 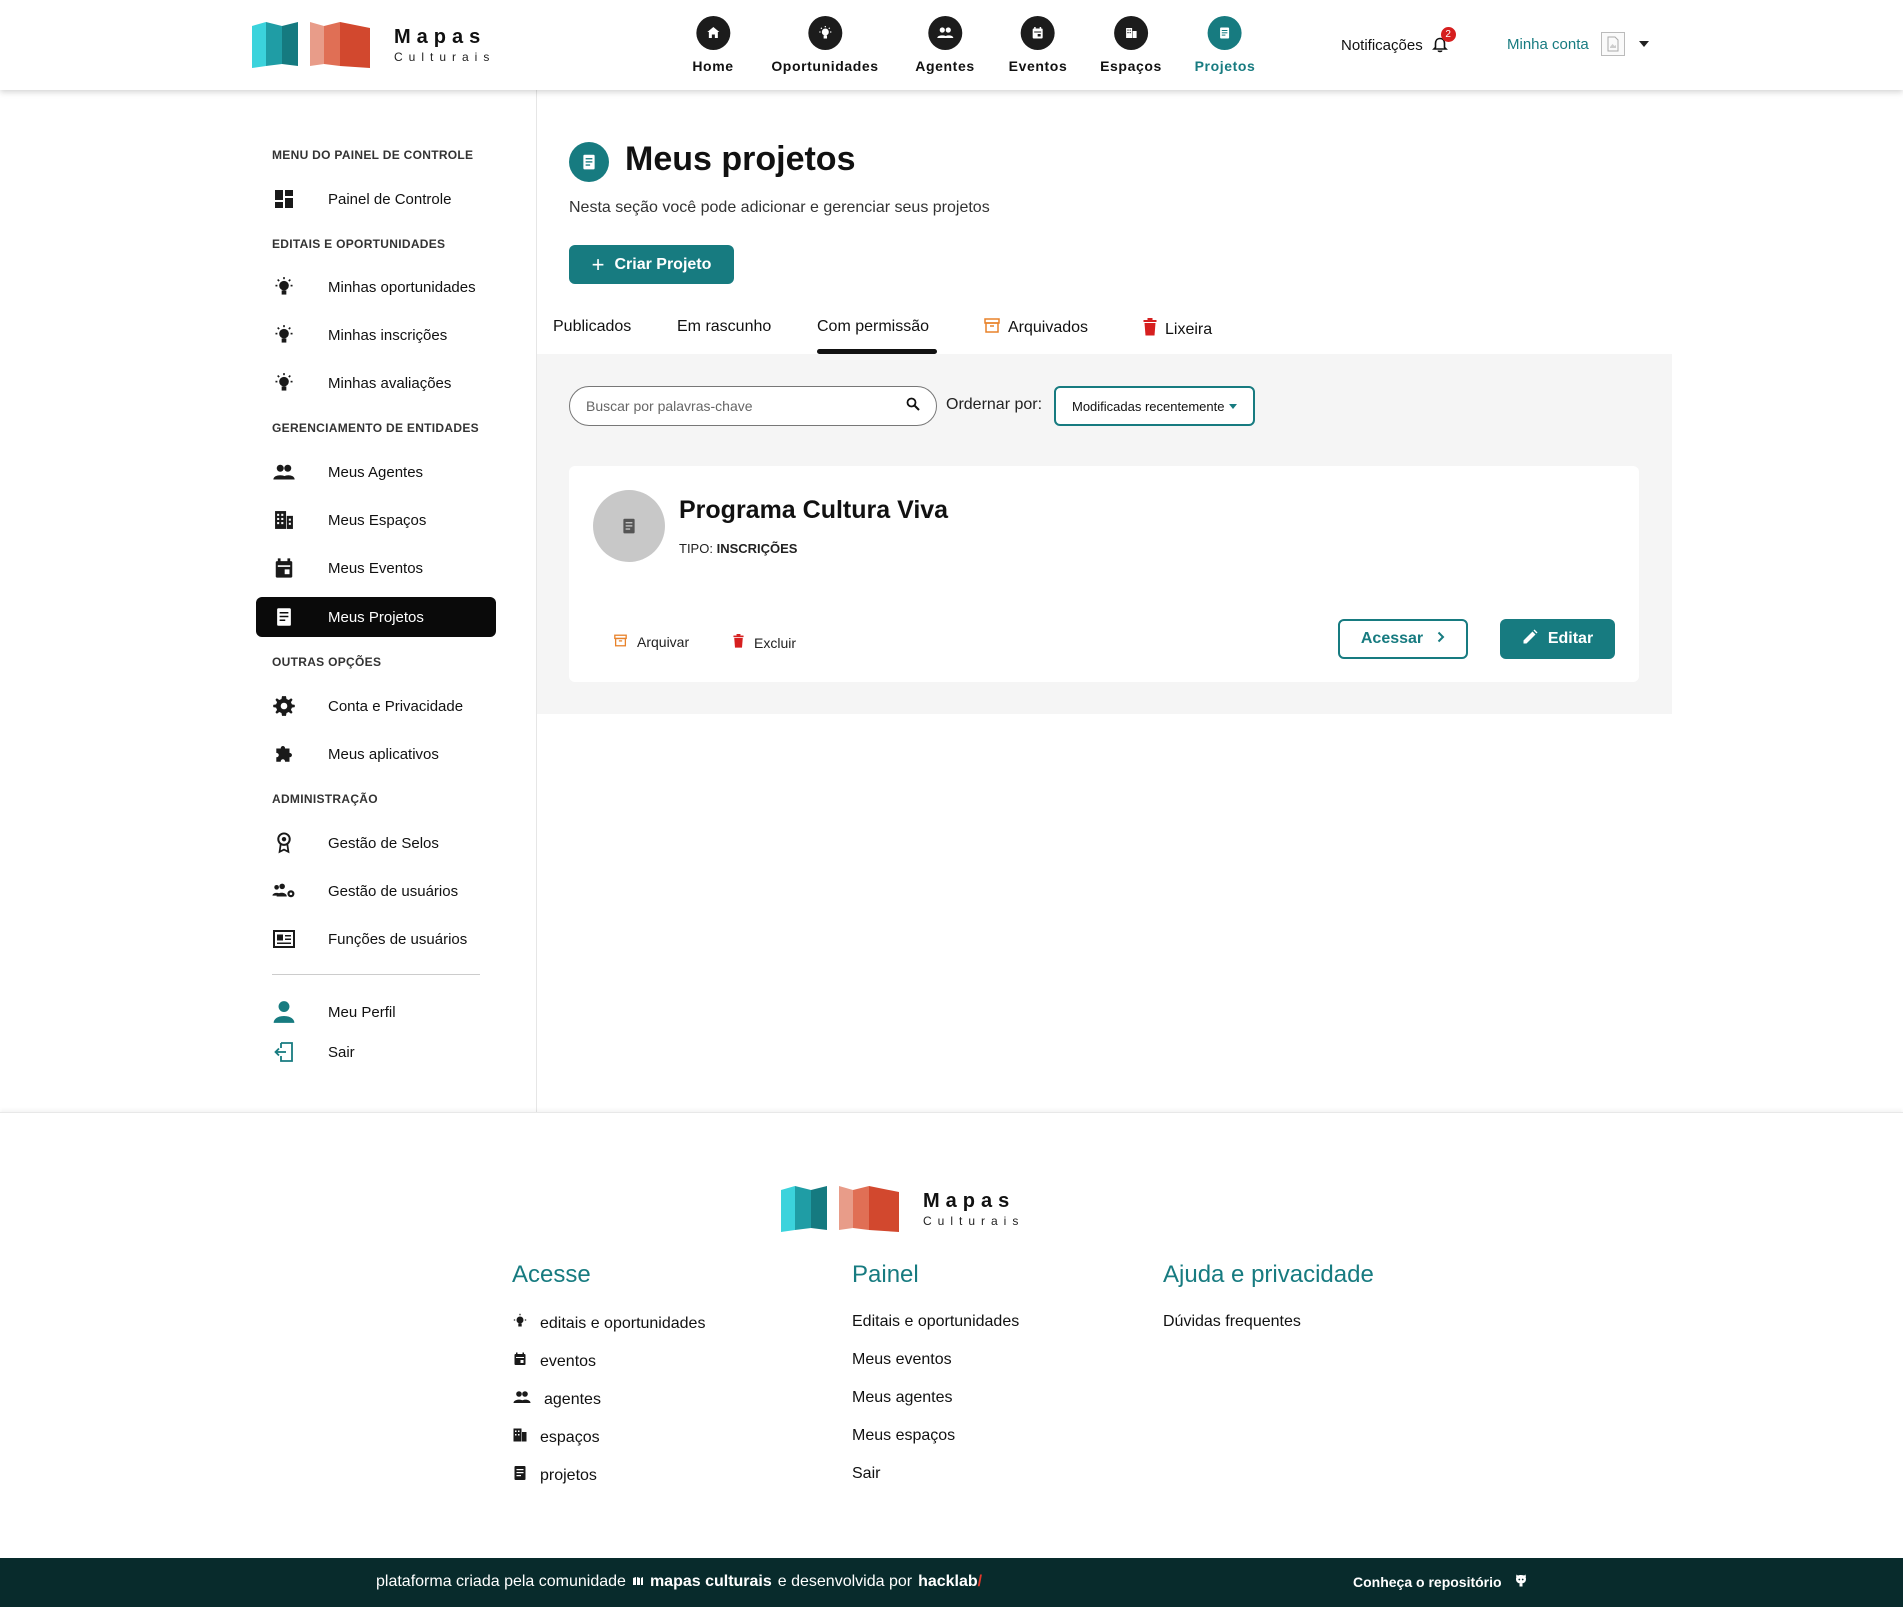 What do you see at coordinates (873, 327) in the screenshot?
I see `tab-com-permissao: Com permissão` at bounding box center [873, 327].